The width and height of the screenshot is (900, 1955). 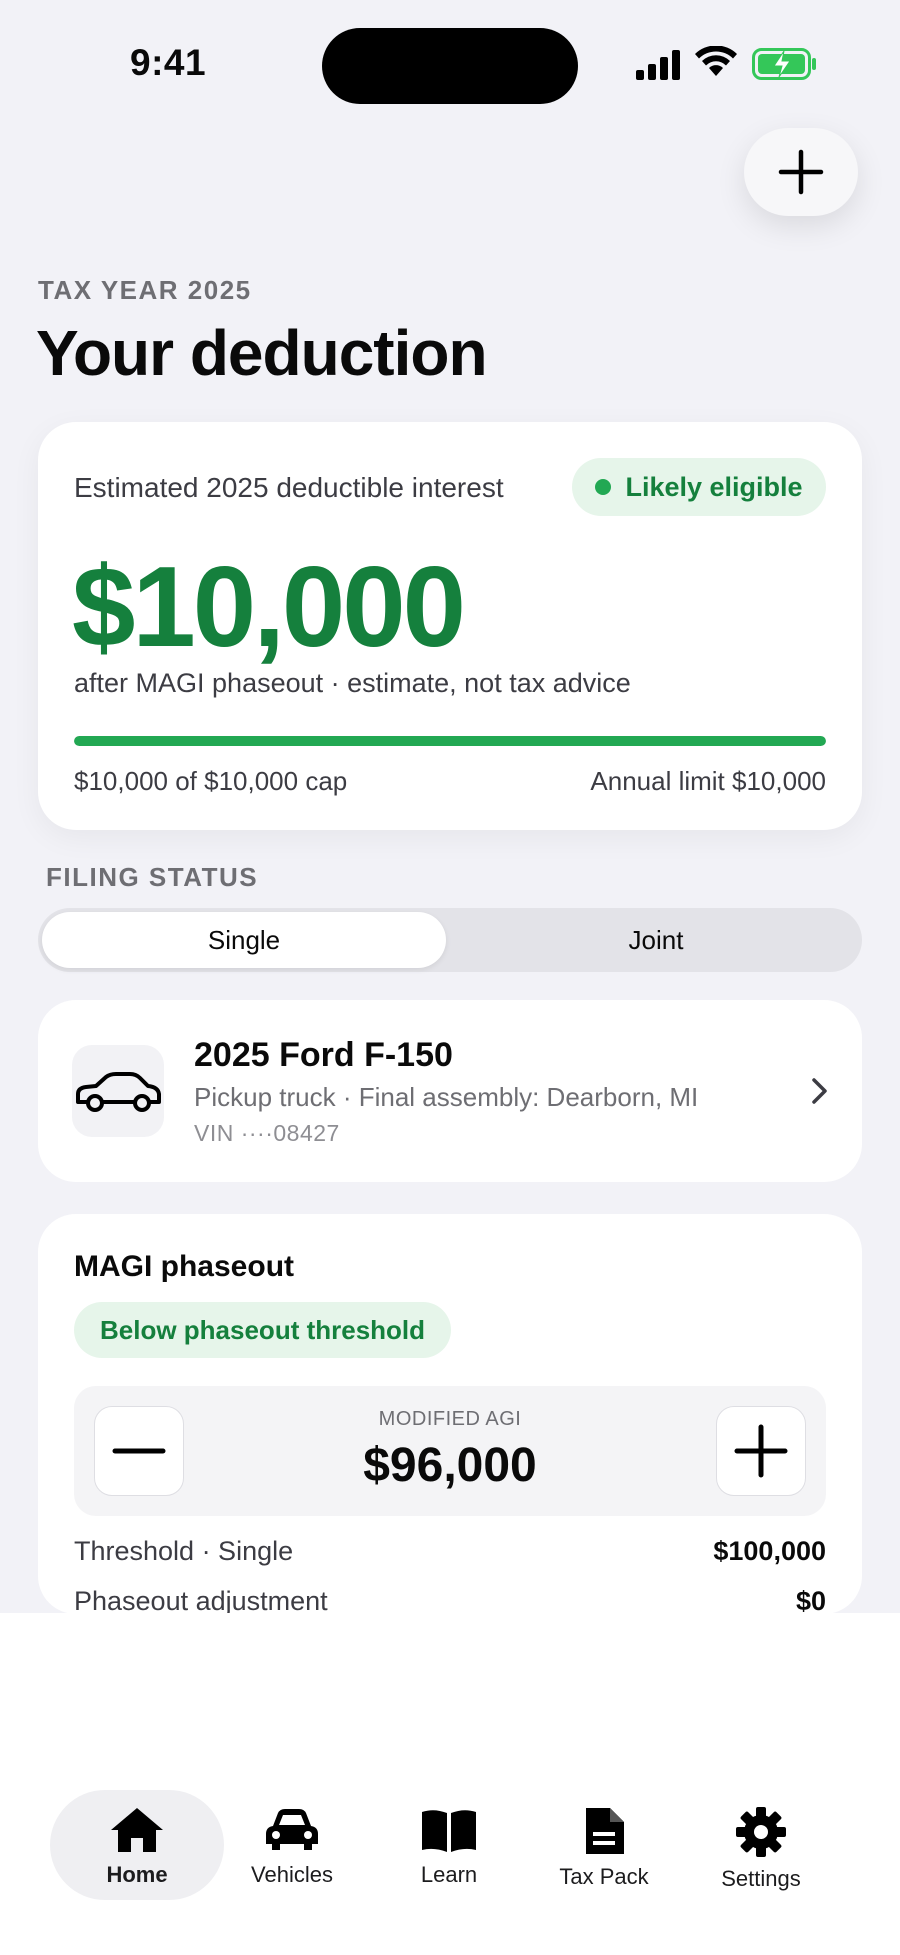 What do you see at coordinates (708, 781) in the screenshot?
I see `annual-limit-text: Annual limit $10,000` at bounding box center [708, 781].